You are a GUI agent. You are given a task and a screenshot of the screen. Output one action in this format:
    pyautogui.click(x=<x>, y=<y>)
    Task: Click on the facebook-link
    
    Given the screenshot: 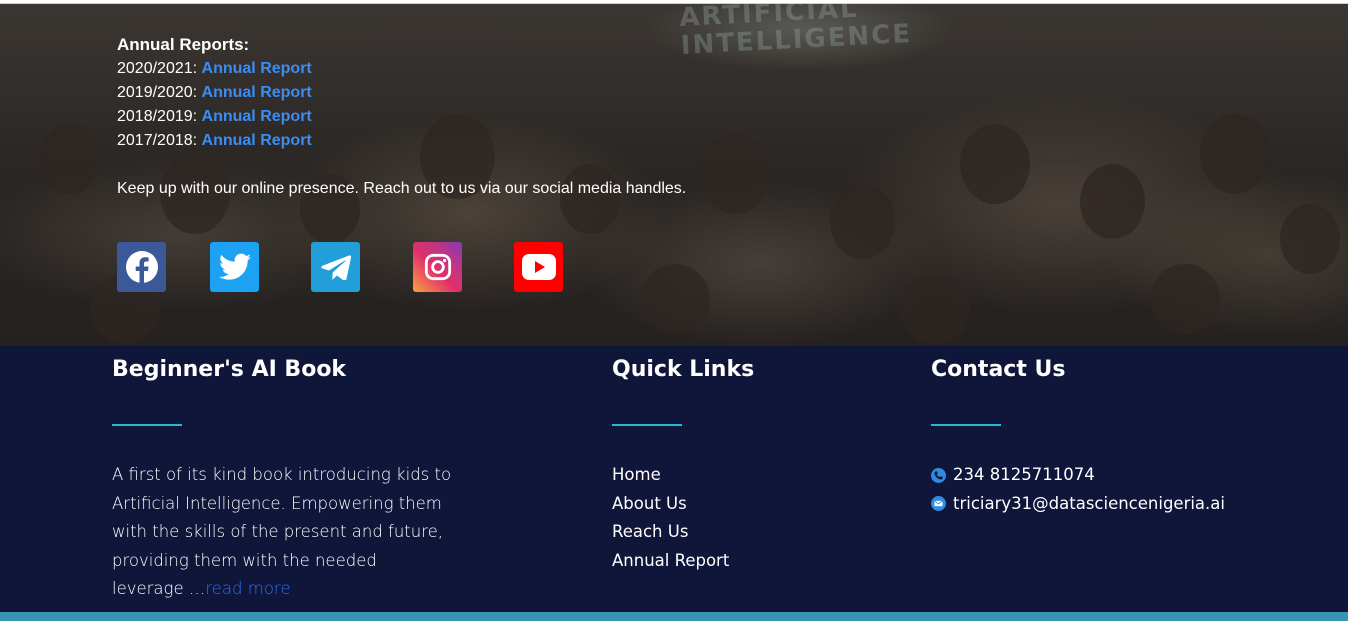 What is the action you would take?
    pyautogui.click(x=141, y=267)
    